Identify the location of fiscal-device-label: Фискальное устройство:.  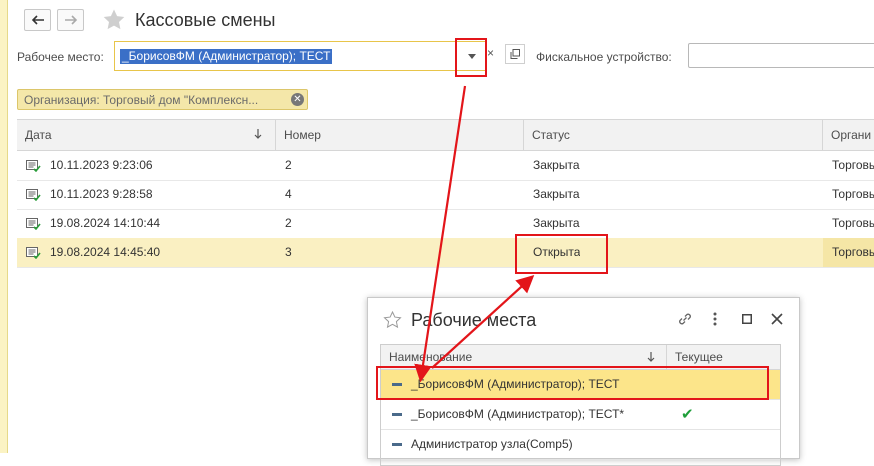
(604, 57).